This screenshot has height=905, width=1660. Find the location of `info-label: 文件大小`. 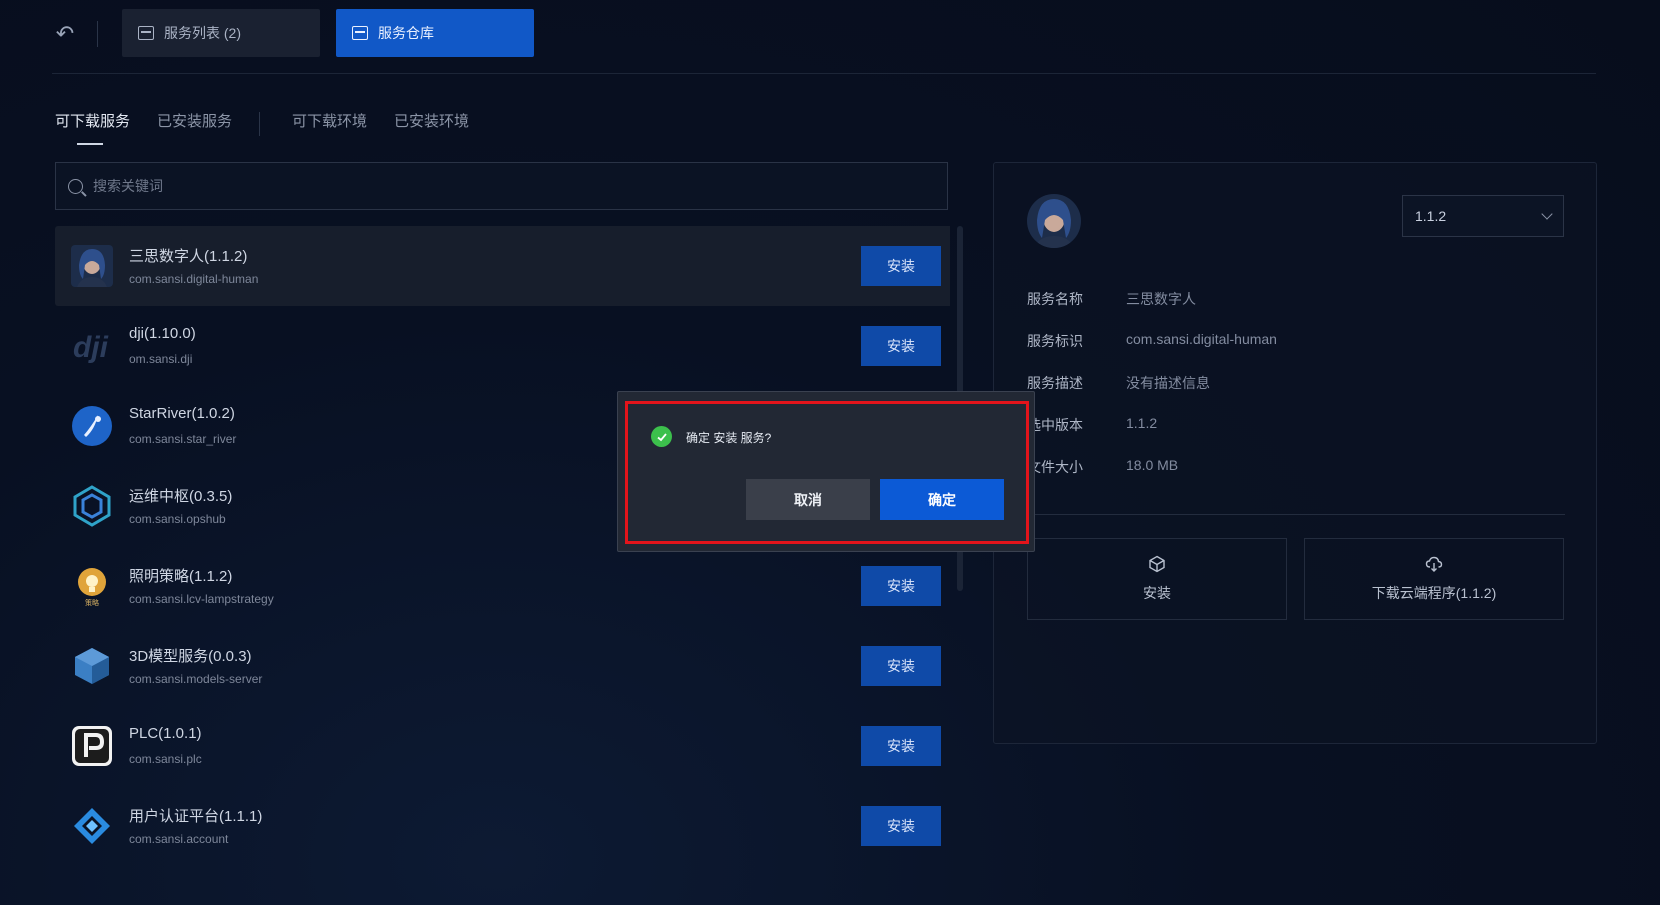

info-label: 文件大小 is located at coordinates (1055, 467).